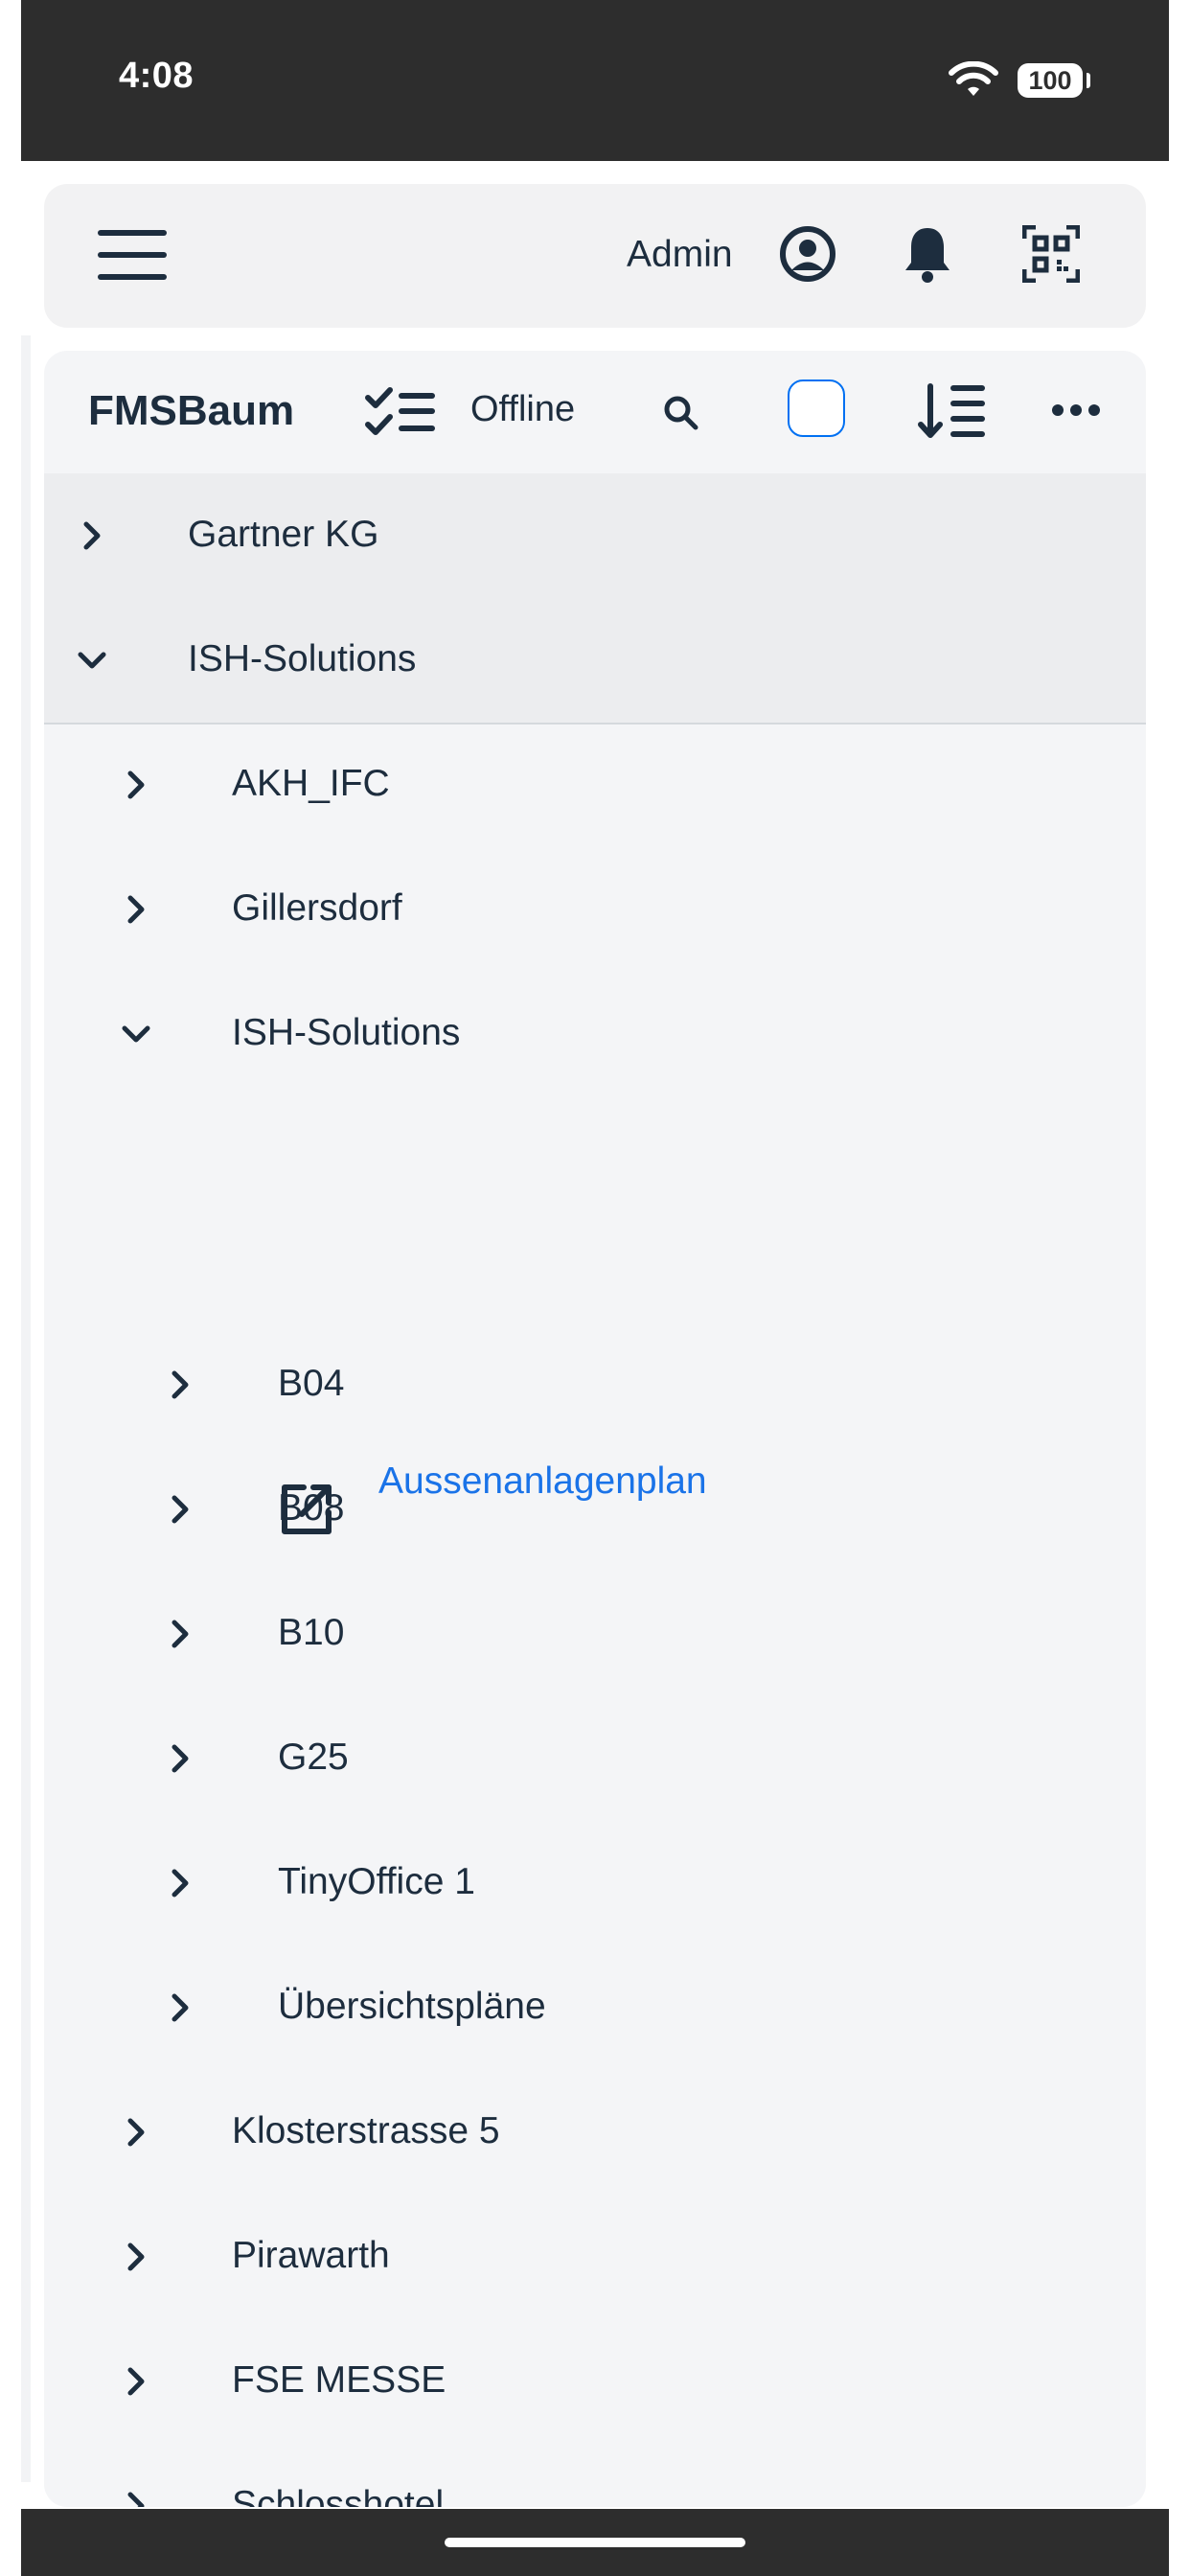  What do you see at coordinates (1051, 254) in the screenshot?
I see `qr-code-icon` at bounding box center [1051, 254].